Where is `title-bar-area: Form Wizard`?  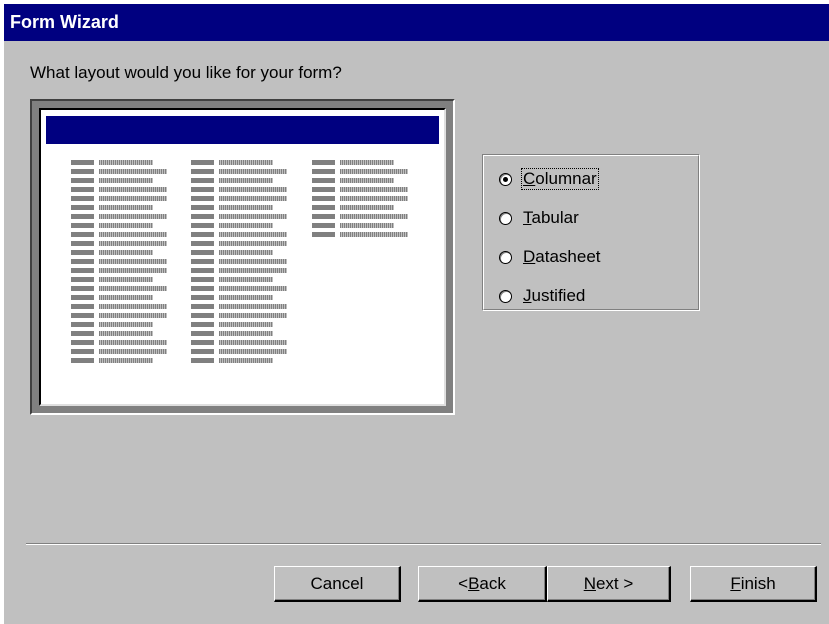
title-bar-area: Form Wizard is located at coordinates (414, 22).